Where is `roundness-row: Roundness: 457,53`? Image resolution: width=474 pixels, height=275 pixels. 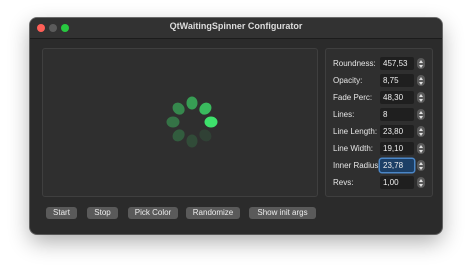
roundness-row: Roundness: 457,53 is located at coordinates (380, 64).